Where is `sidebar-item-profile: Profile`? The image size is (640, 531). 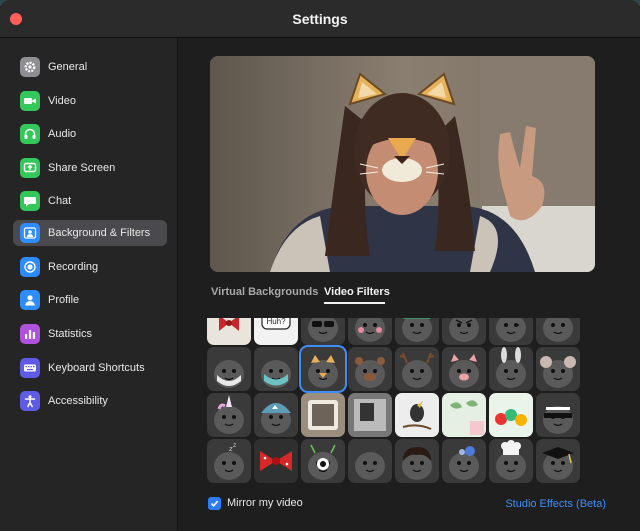 sidebar-item-profile: Profile is located at coordinates (90, 300).